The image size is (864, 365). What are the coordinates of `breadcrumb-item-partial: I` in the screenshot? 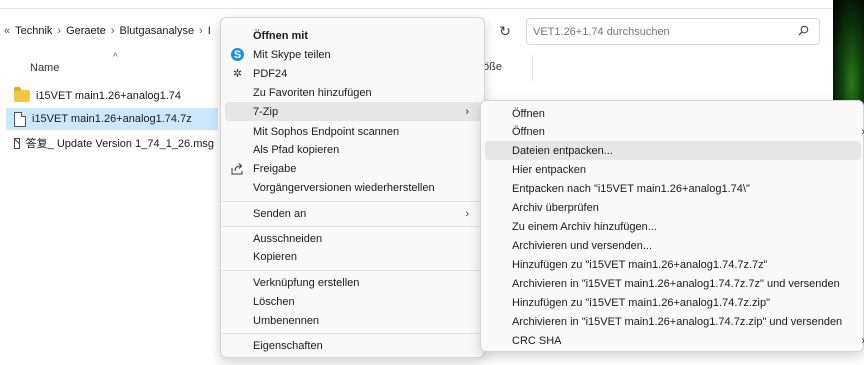 It's located at (209, 31).